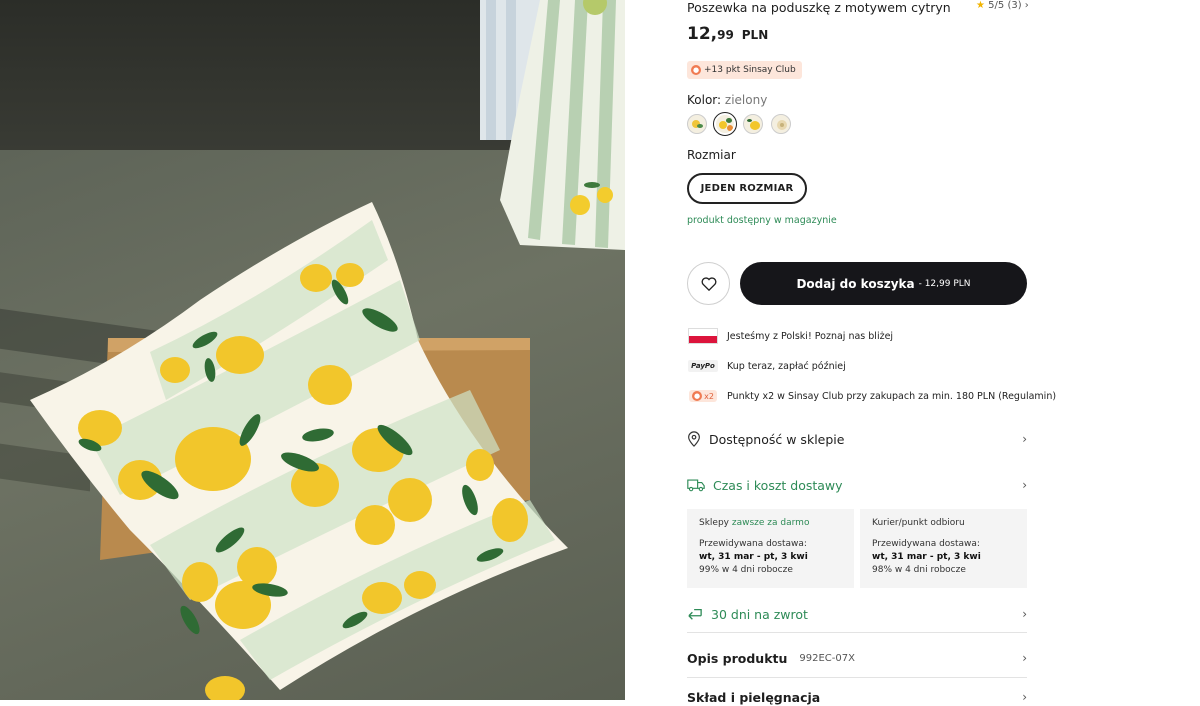 This screenshot has width=1200, height=706. What do you see at coordinates (694, 439) in the screenshot?
I see `location-pin-icon` at bounding box center [694, 439].